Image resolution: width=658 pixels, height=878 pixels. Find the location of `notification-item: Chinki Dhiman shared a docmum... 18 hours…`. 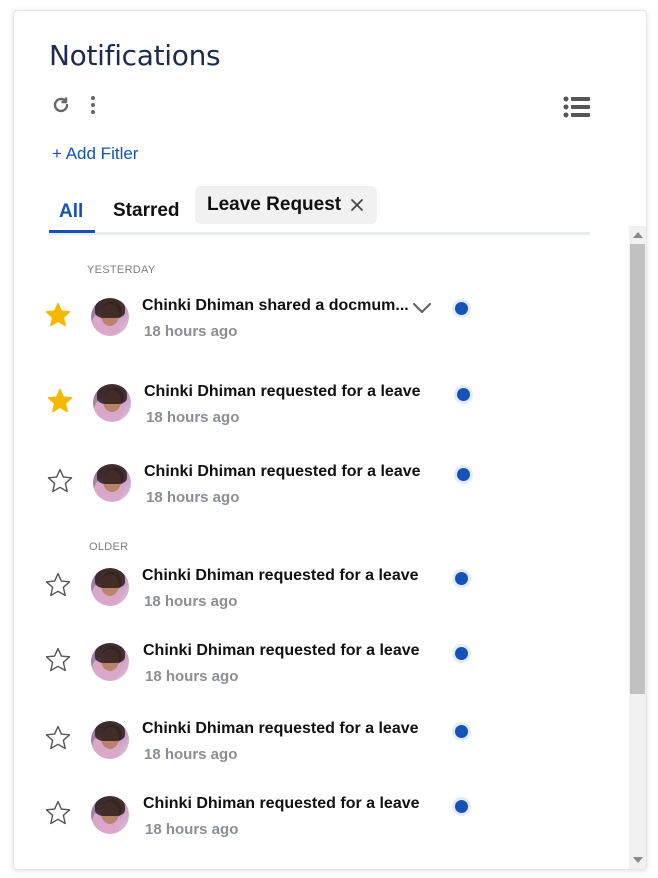

notification-item: Chinki Dhiman shared a docmum... 18 hours… is located at coordinates (314, 327).